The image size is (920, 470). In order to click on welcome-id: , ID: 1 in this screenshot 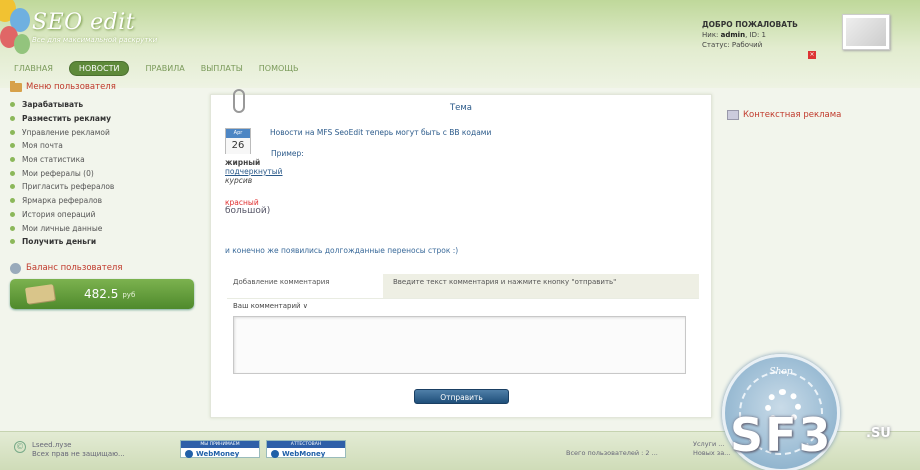, I will do `click(756, 35)`.